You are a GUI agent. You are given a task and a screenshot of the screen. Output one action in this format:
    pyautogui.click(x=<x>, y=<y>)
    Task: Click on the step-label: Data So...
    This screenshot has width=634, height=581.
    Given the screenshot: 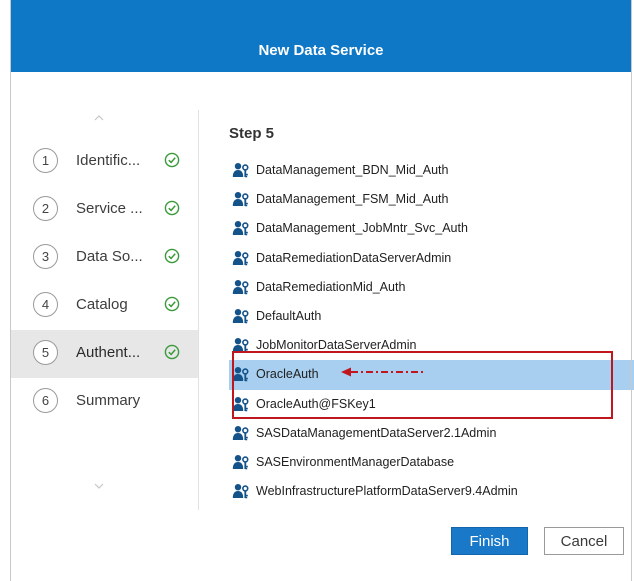 What is the action you would take?
    pyautogui.click(x=109, y=256)
    